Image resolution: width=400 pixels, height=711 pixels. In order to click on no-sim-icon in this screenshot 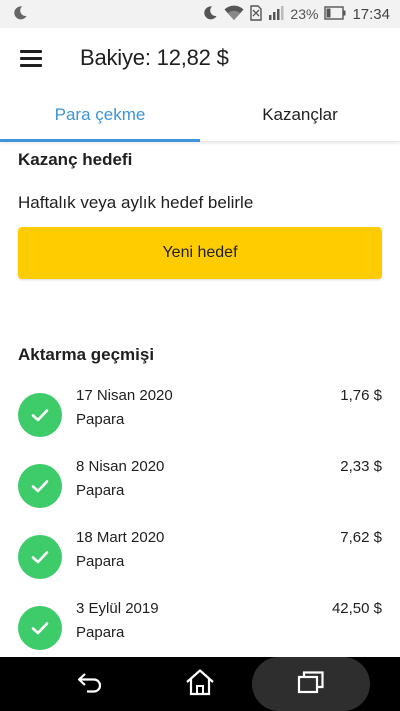, I will do `click(256, 14)`.